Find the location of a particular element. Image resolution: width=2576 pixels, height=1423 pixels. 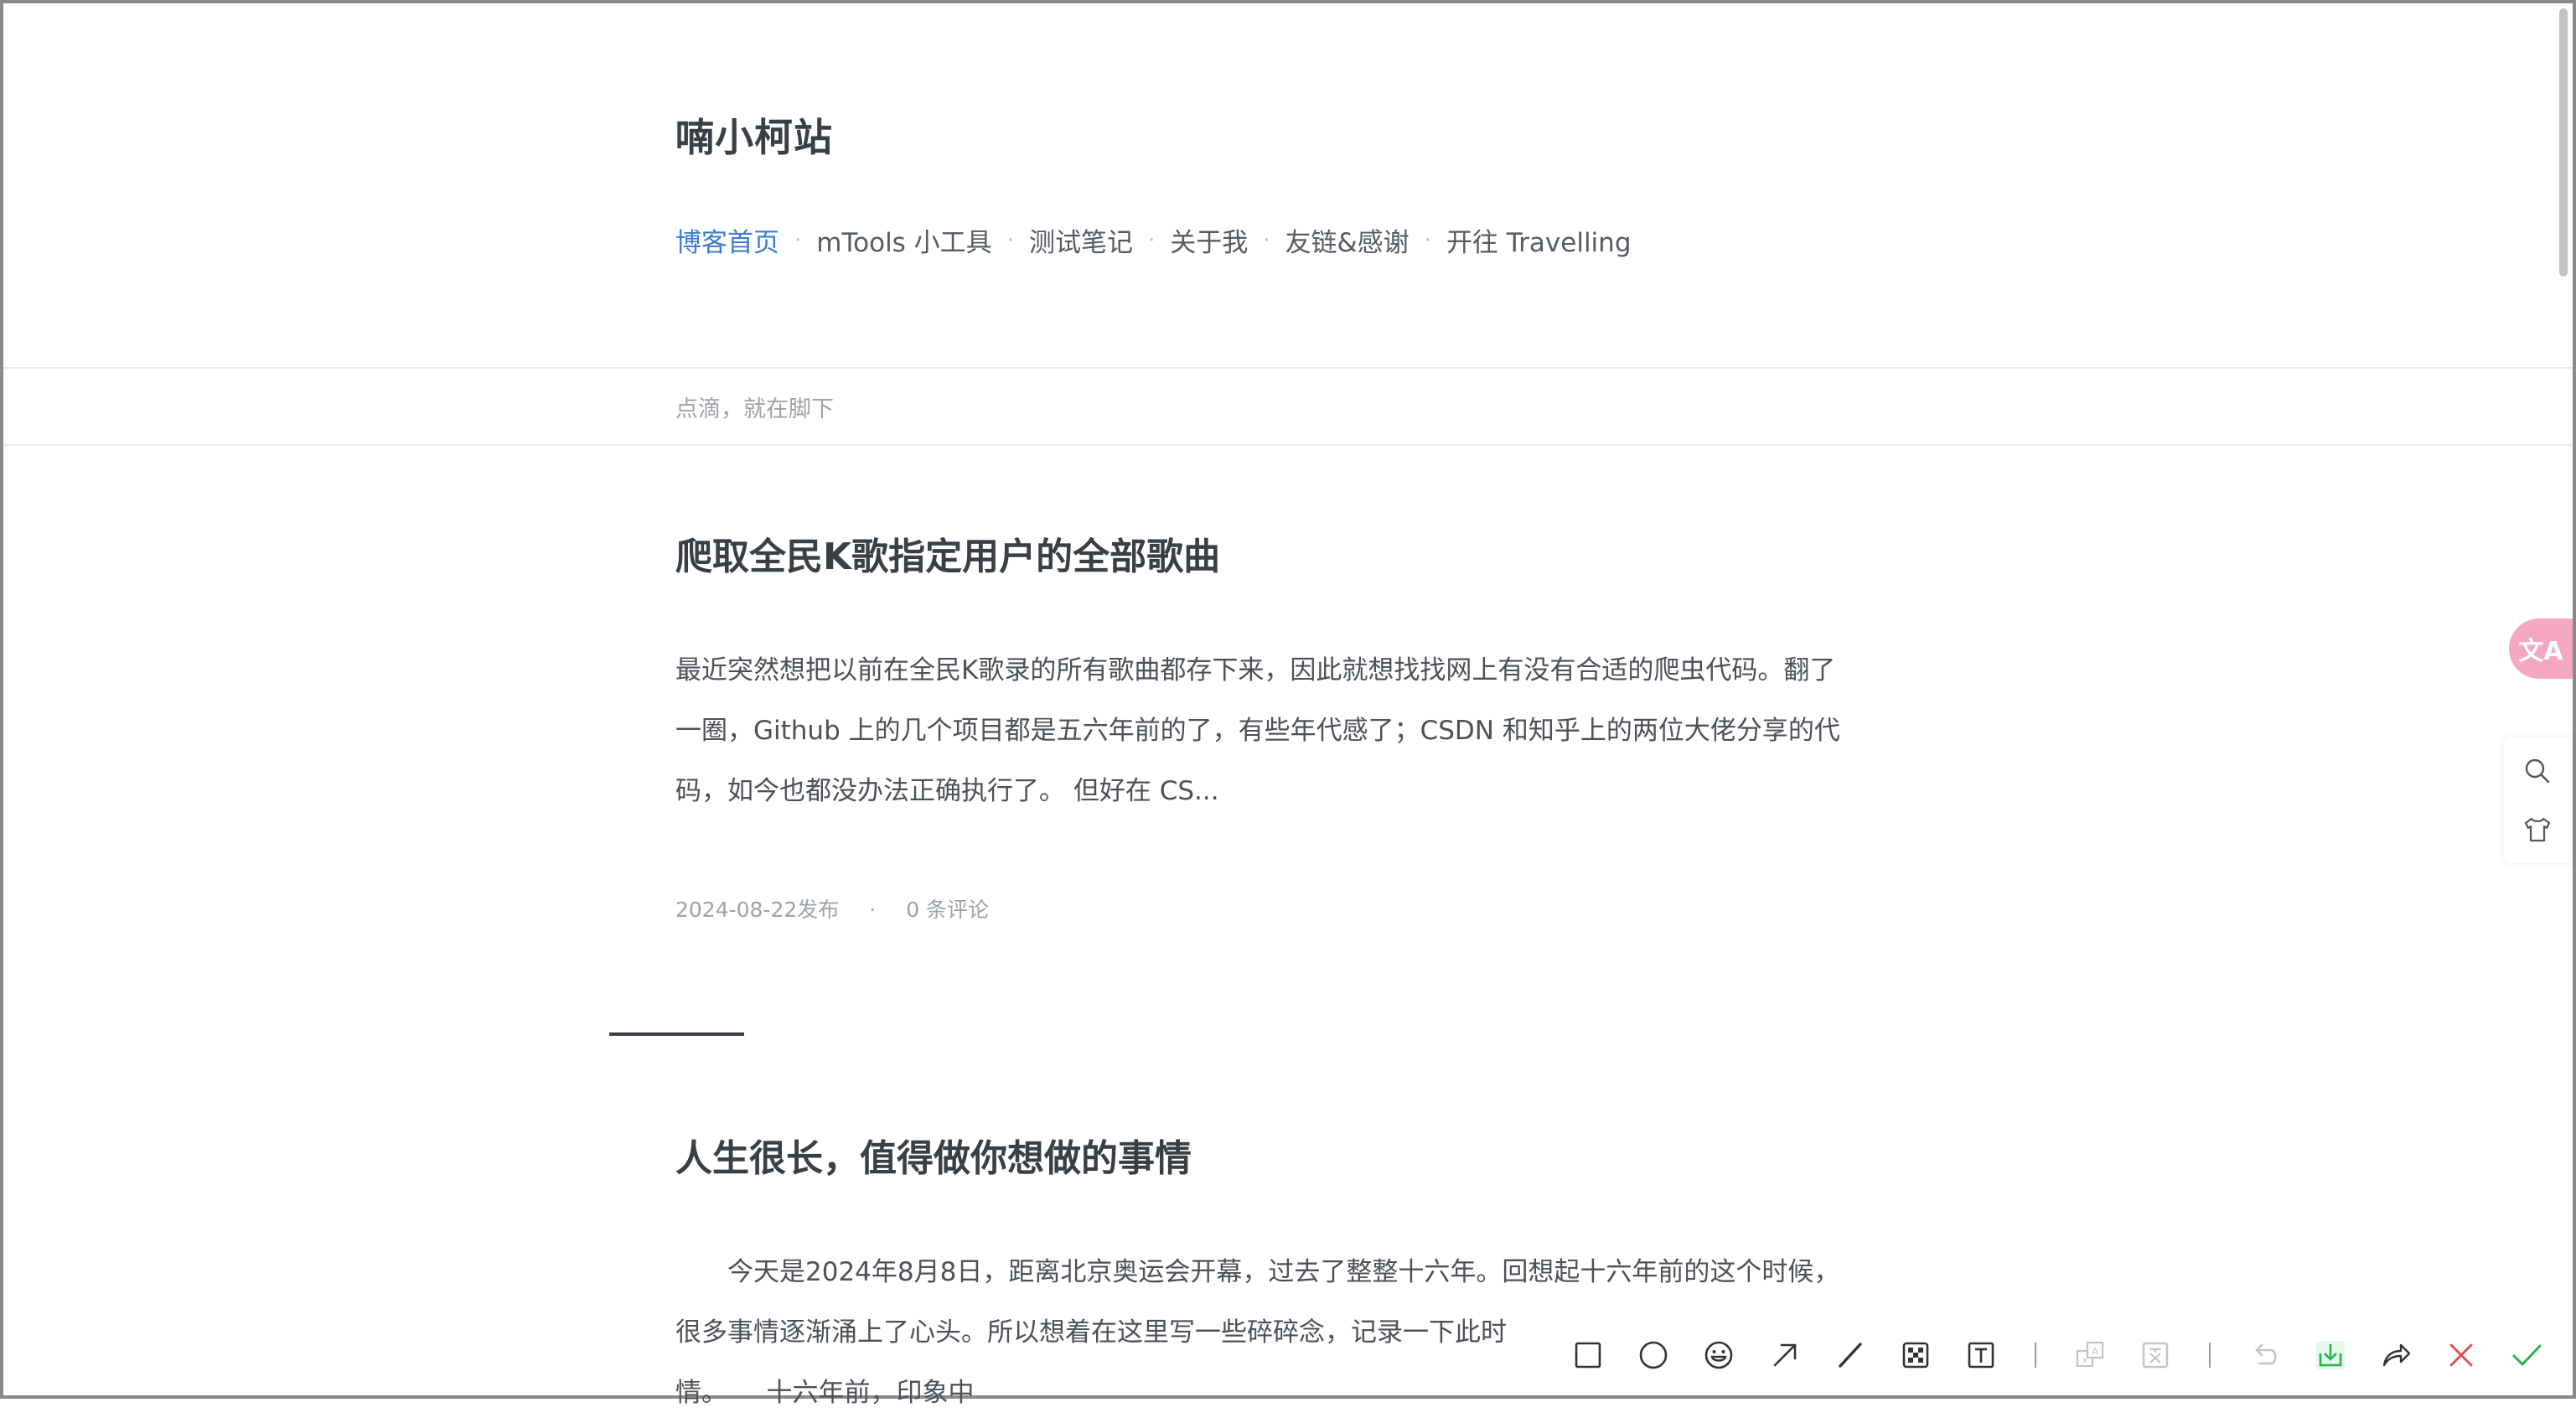

ellipse-icon is located at coordinates (1653, 1355).